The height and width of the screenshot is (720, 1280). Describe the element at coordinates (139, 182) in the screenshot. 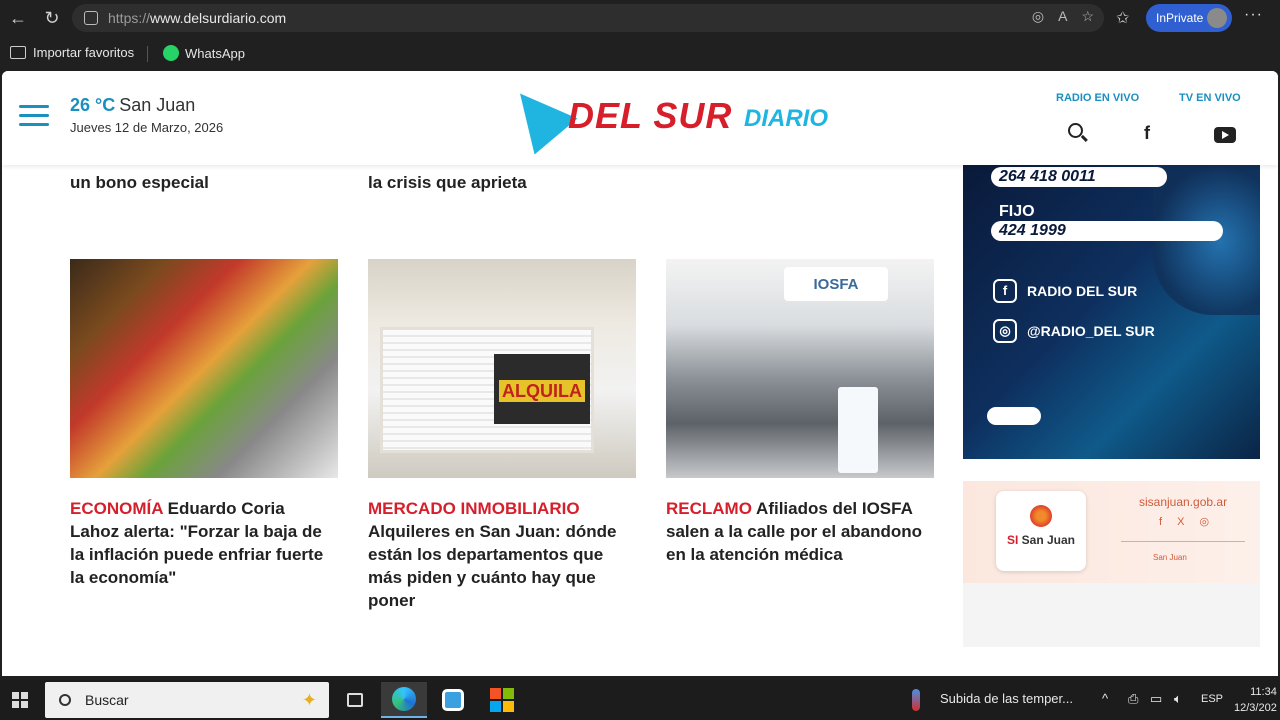

I see `article-title-partial: un bono especial` at that location.